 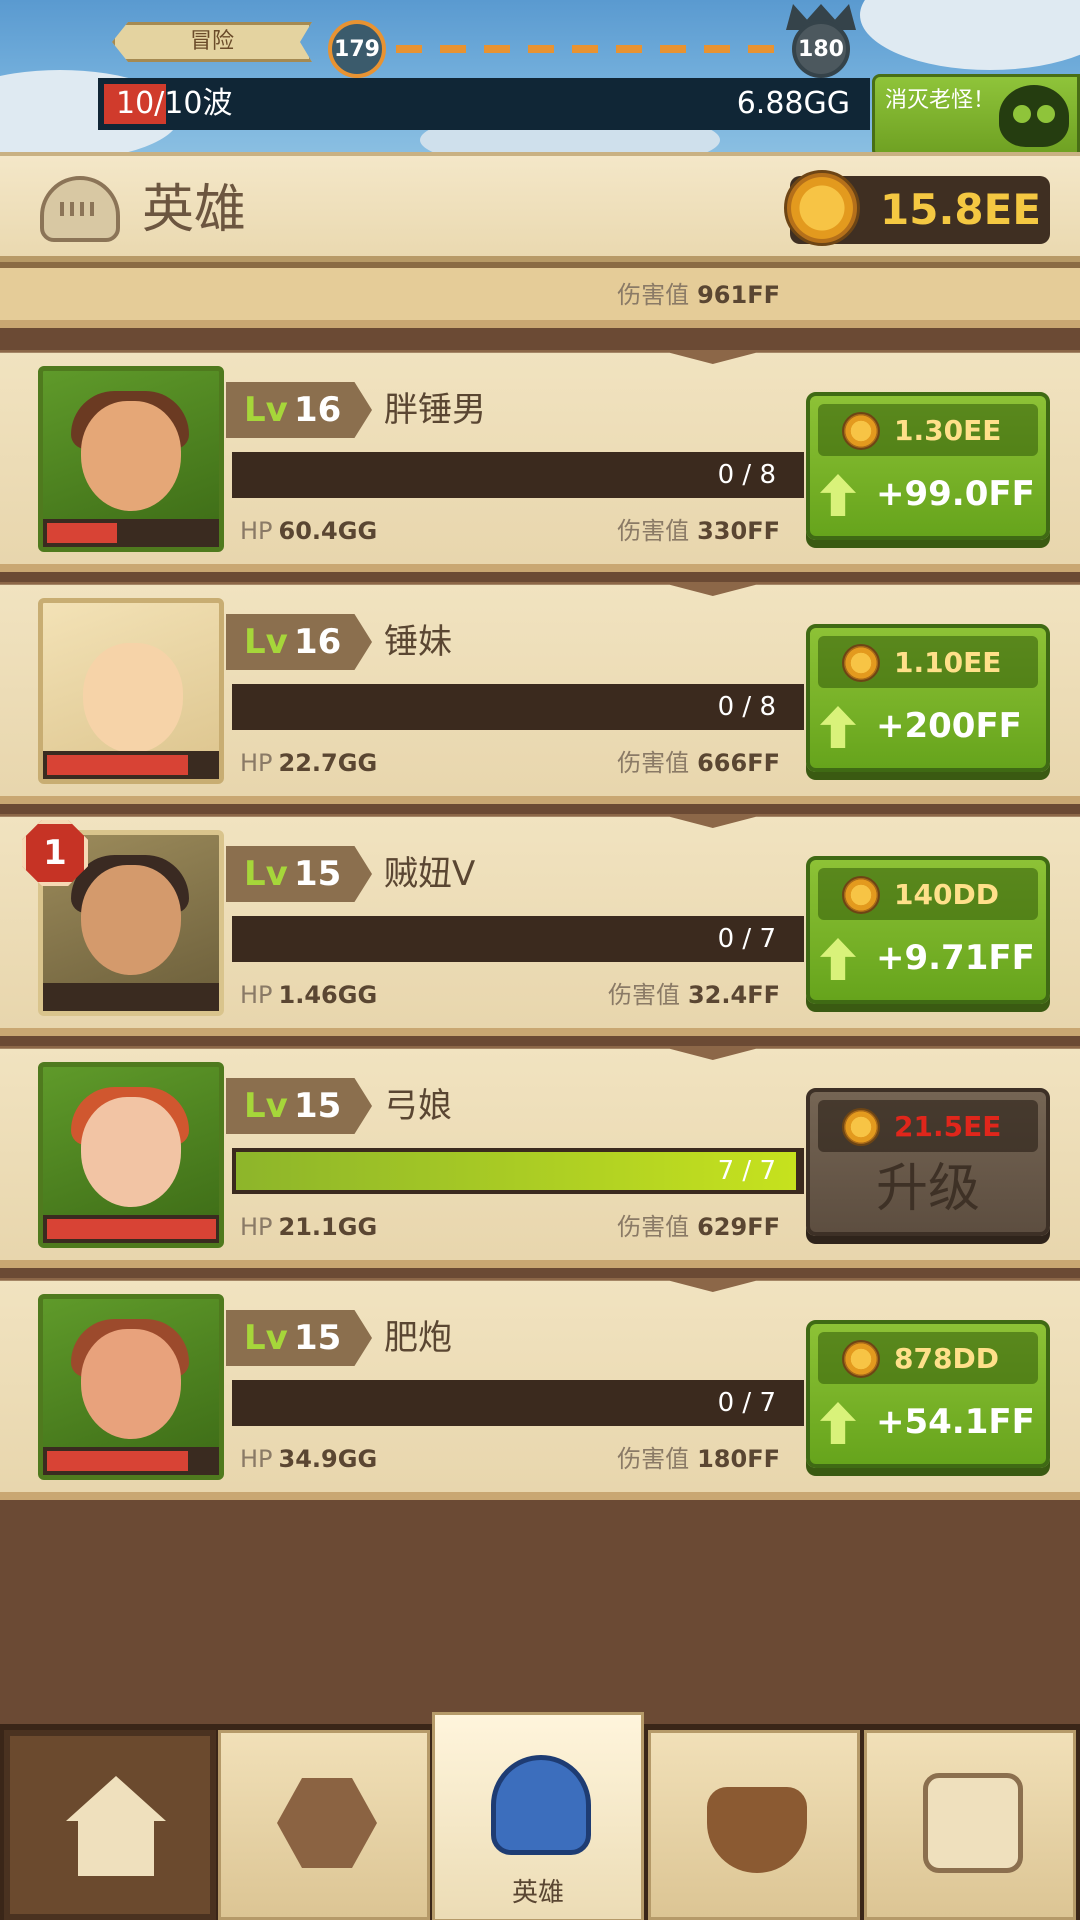 What do you see at coordinates (757, 1830) in the screenshot?
I see `cauldron-icon` at bounding box center [757, 1830].